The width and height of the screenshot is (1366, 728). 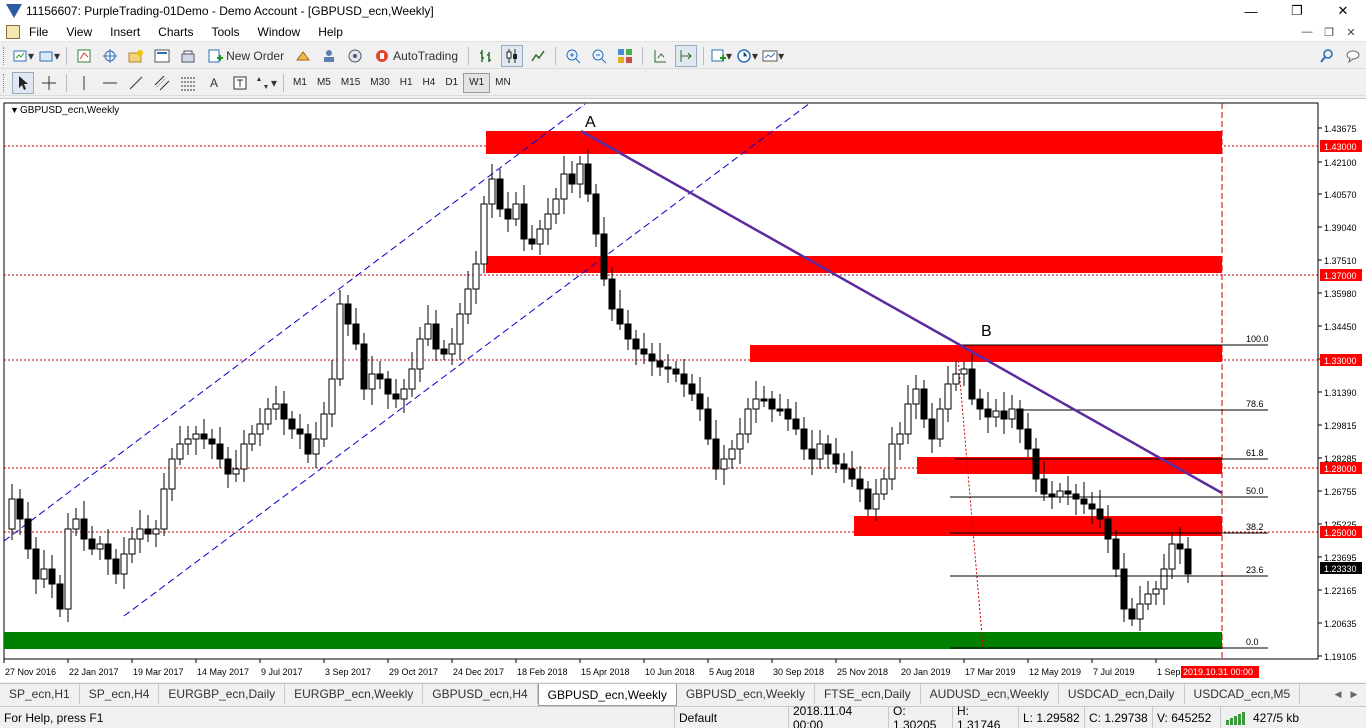 What do you see at coordinates (660, 56) in the screenshot?
I see `chart-shift-button` at bounding box center [660, 56].